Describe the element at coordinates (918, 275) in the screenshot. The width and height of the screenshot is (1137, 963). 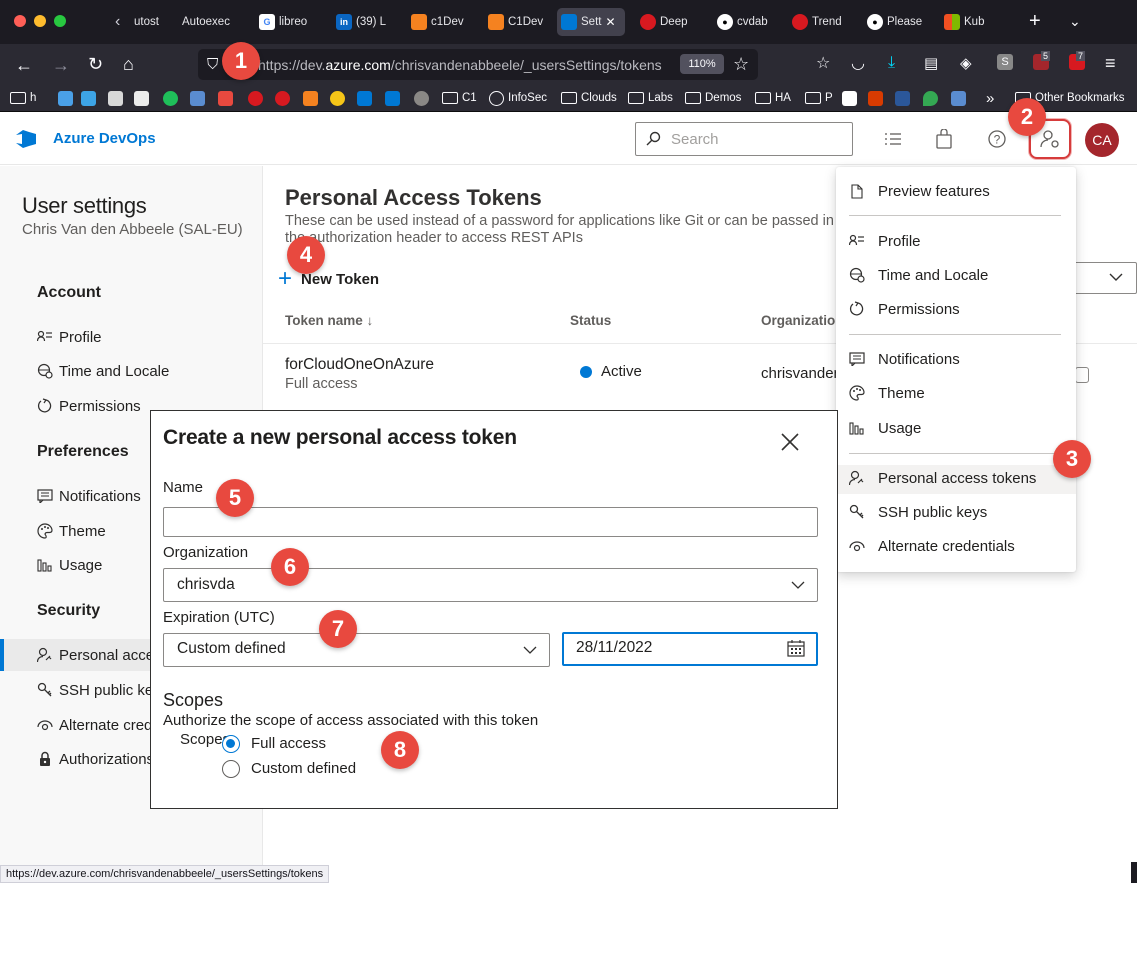
I see `menu-item-time-locale: Time and Locale` at that location.